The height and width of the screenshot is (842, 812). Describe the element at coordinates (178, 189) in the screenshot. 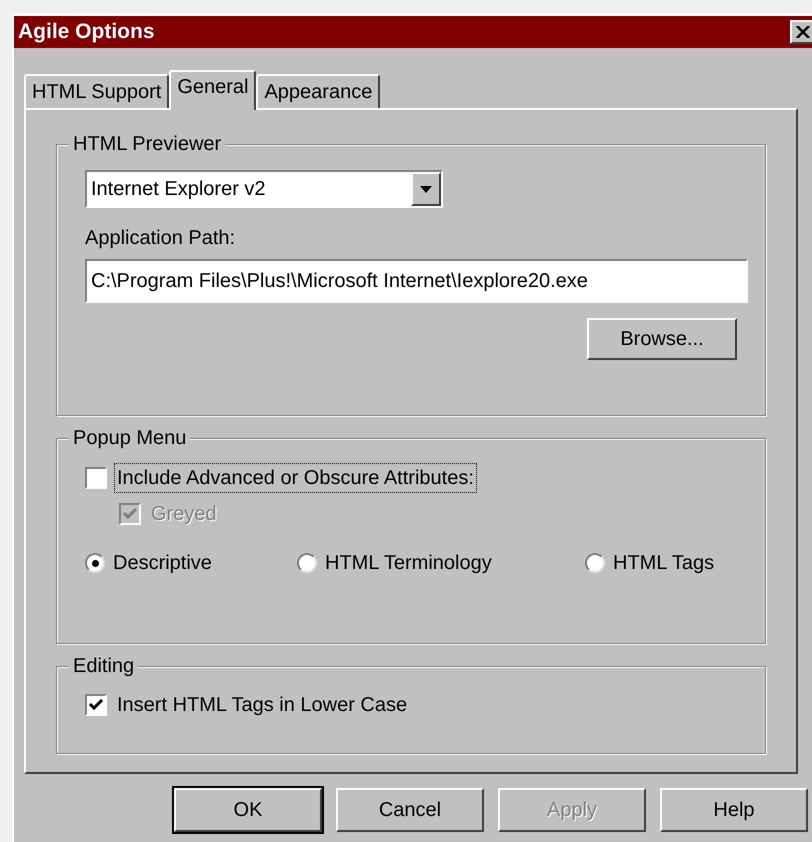

I see `dropdown-value: Internet Explorer v2` at that location.